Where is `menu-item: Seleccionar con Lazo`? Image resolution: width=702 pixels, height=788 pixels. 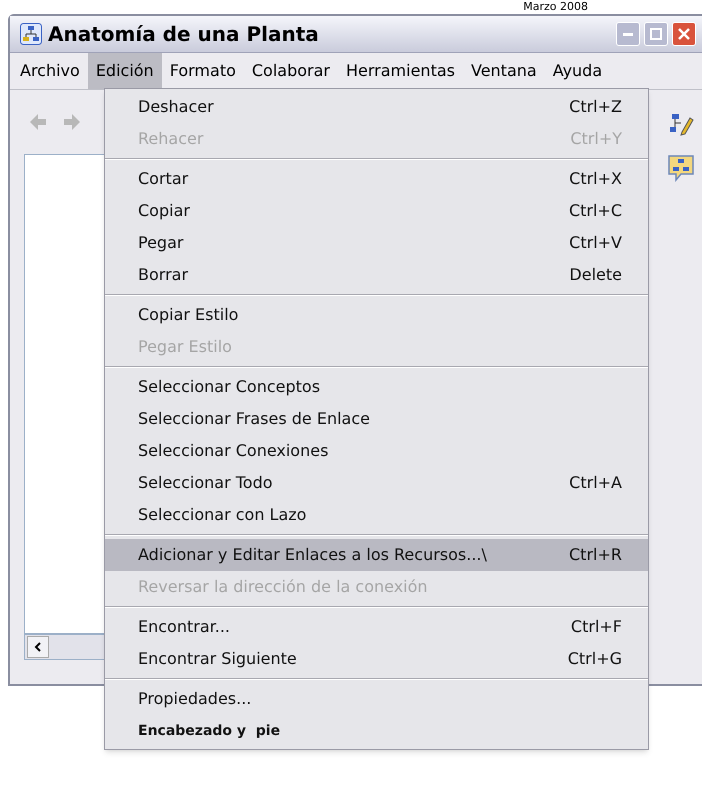 menu-item: Seleccionar con Lazo is located at coordinates (376, 515).